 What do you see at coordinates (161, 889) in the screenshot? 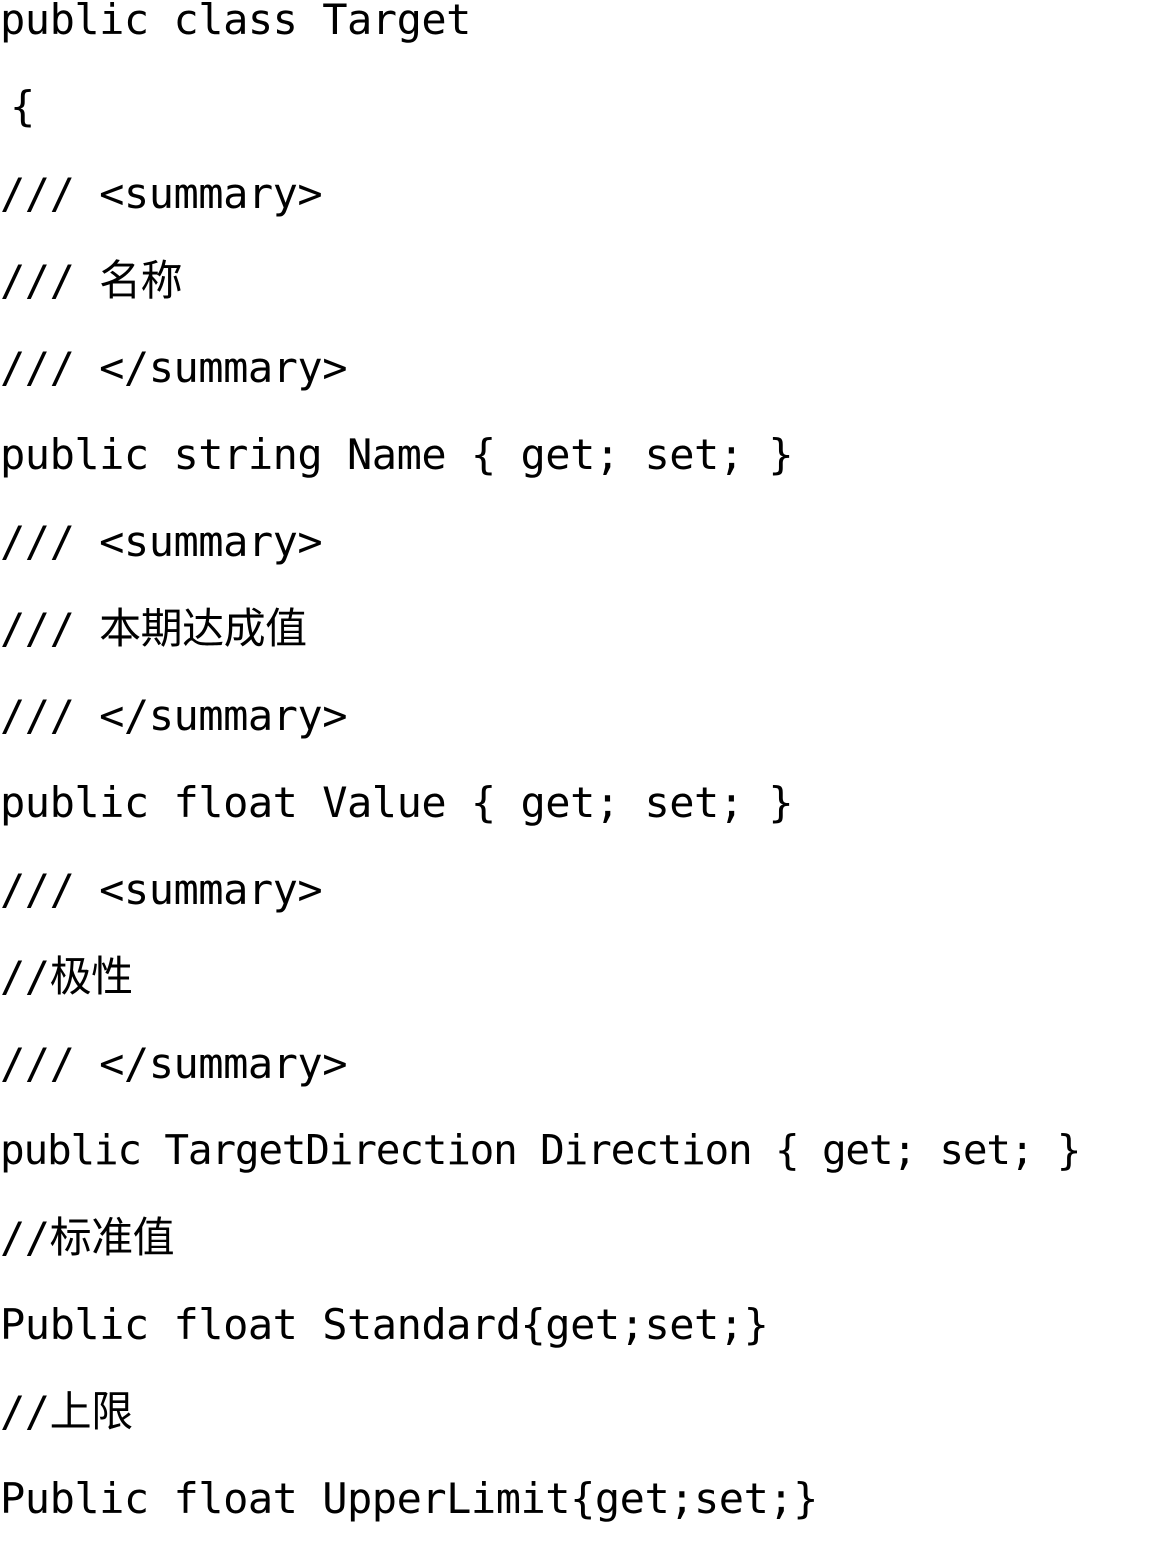
I see `code-line-summary-open-direction: /// <summary>` at bounding box center [161, 889].